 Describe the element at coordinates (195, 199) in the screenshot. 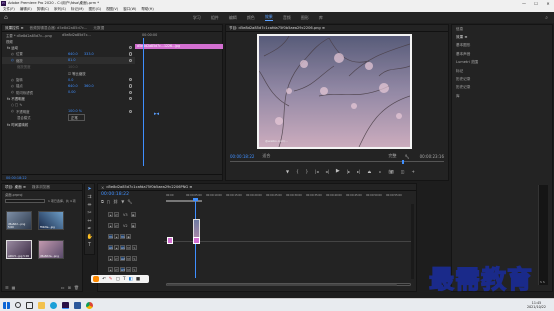

I see `playhead-handle` at that location.